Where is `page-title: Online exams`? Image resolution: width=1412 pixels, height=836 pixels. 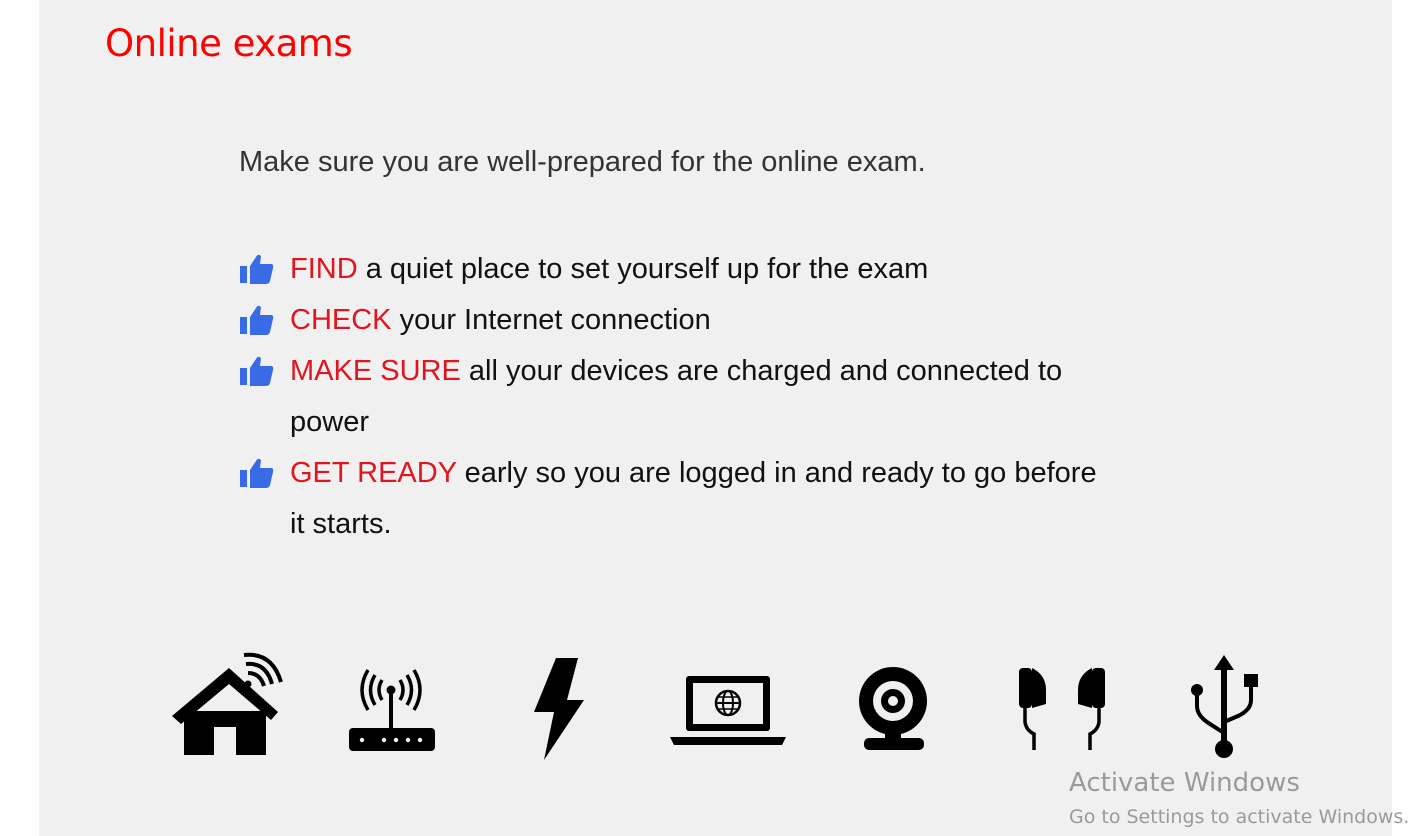 page-title: Online exams is located at coordinates (229, 43).